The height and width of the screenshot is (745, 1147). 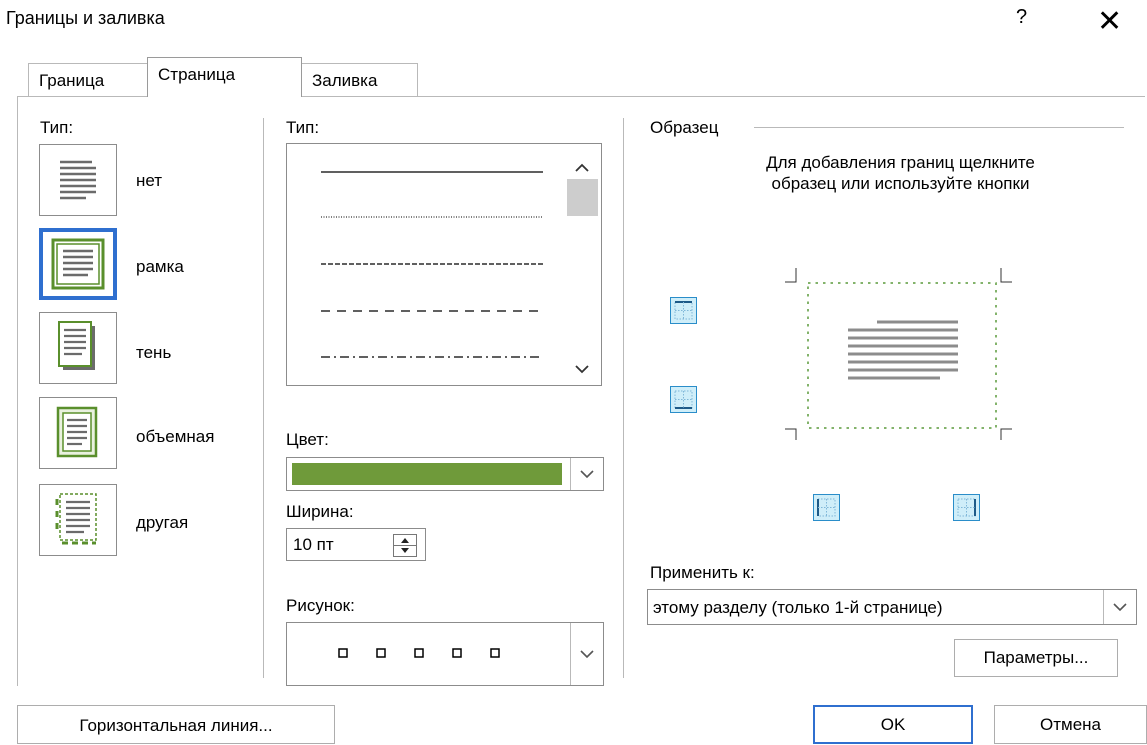 I want to click on bottom-border-icon, so click(x=683, y=399).